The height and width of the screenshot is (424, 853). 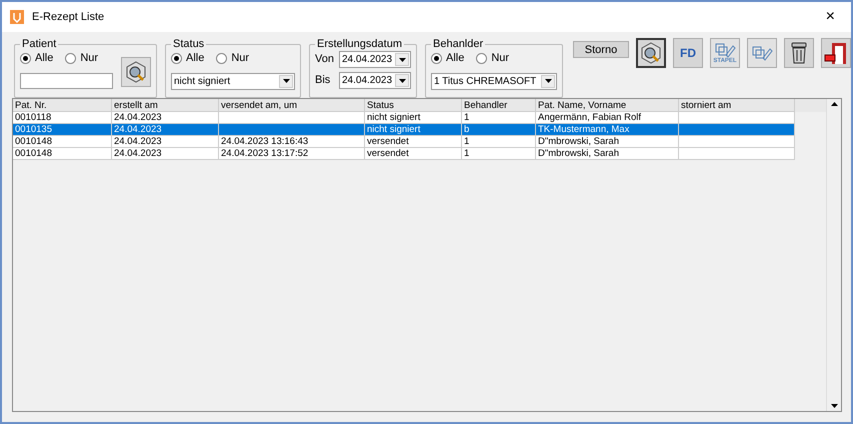 What do you see at coordinates (499, 154) in the screenshot?
I see `table-cell: 1` at bounding box center [499, 154].